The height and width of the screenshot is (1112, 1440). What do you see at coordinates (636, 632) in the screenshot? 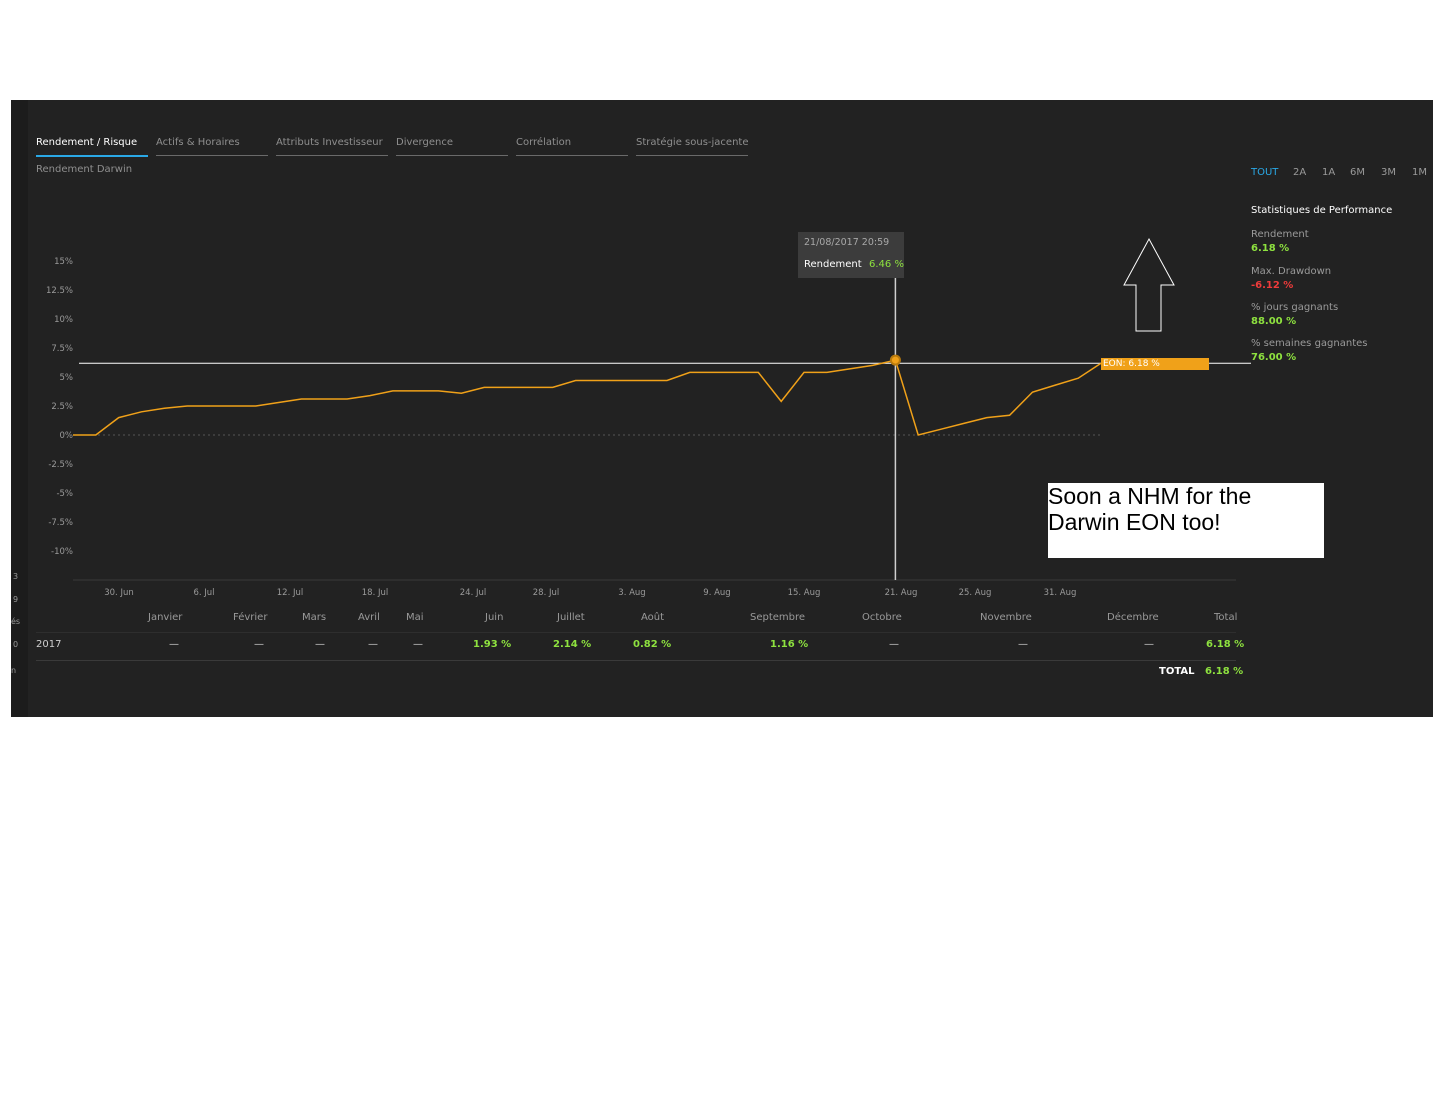
I see `table-header-divider` at bounding box center [636, 632].